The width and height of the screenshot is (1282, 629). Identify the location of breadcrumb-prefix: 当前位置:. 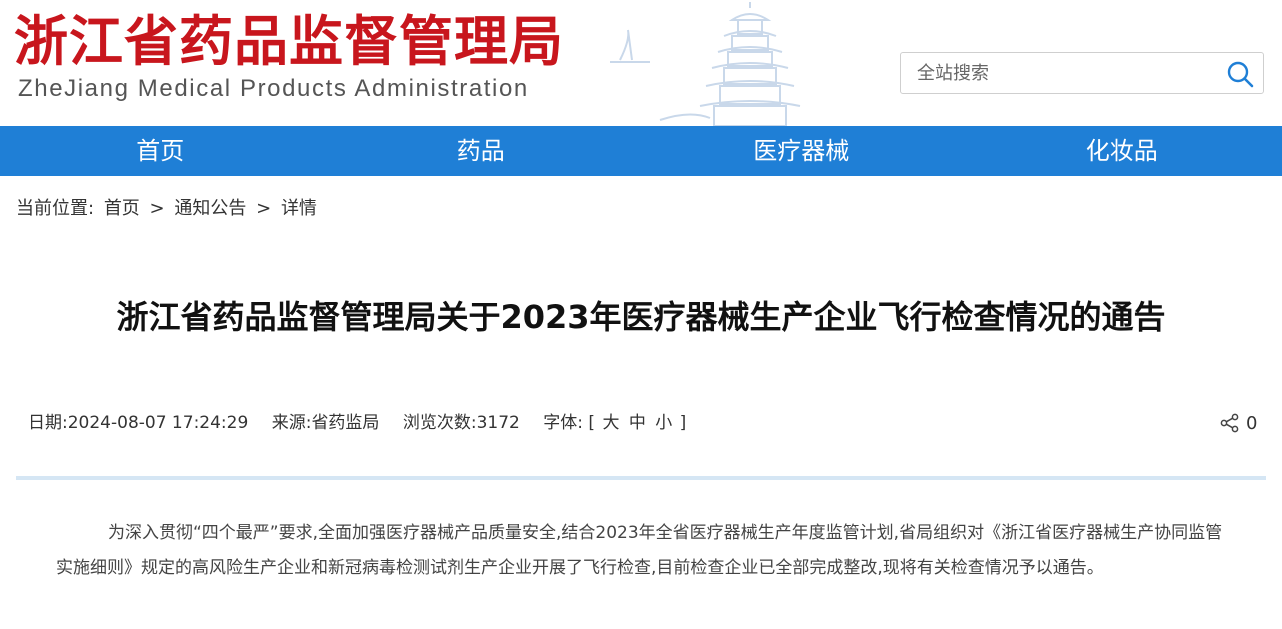
(55, 208).